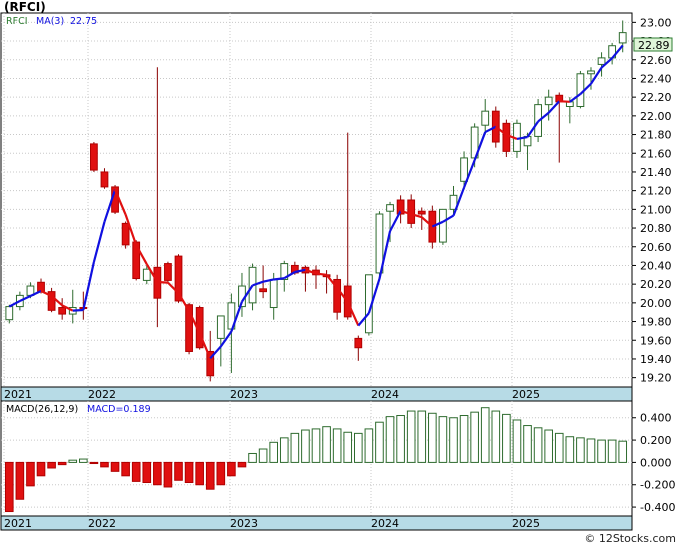  I want to click on macd-y-tick-label: 0.200, so click(656, 440).